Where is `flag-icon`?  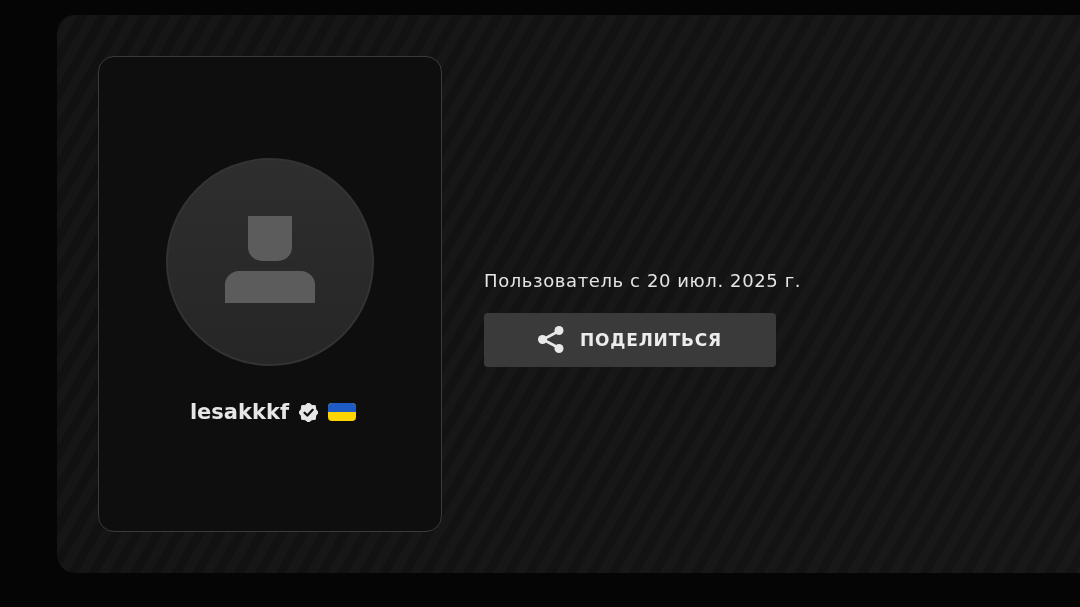 flag-icon is located at coordinates (342, 412).